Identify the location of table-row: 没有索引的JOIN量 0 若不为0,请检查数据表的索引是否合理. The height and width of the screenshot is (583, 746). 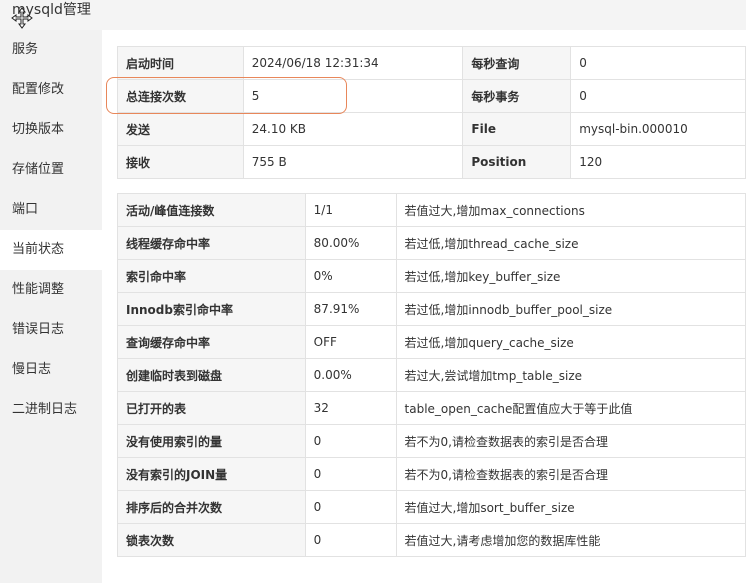
(431, 474).